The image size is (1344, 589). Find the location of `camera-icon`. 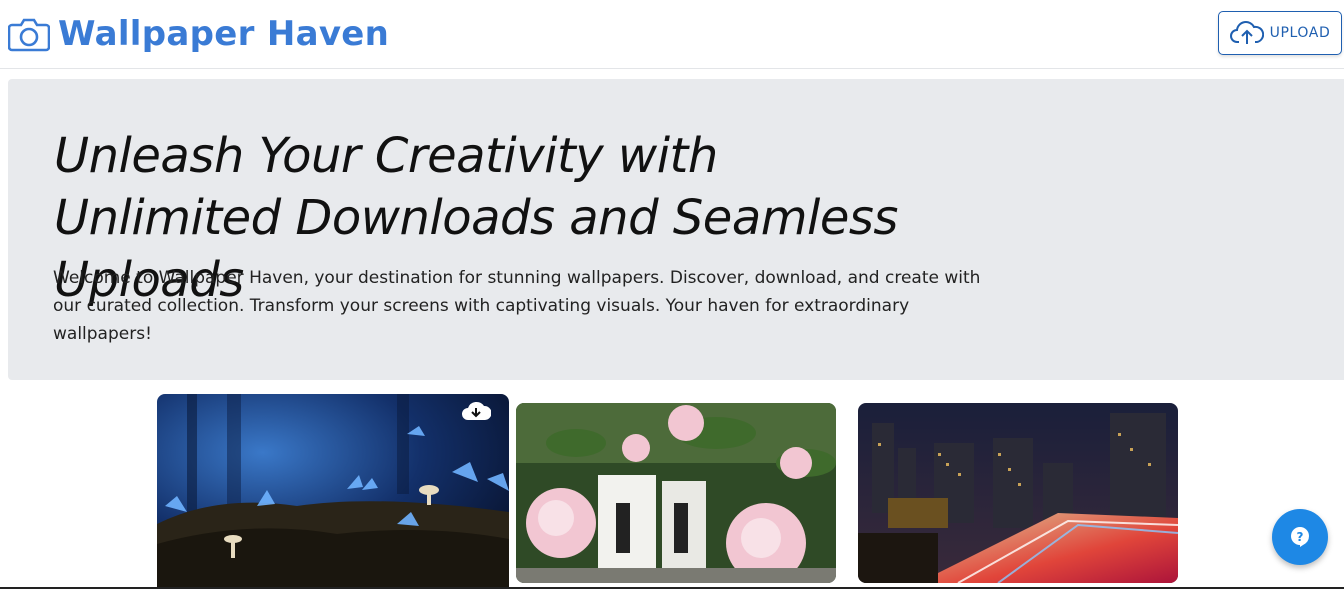

camera-icon is located at coordinates (29, 35).